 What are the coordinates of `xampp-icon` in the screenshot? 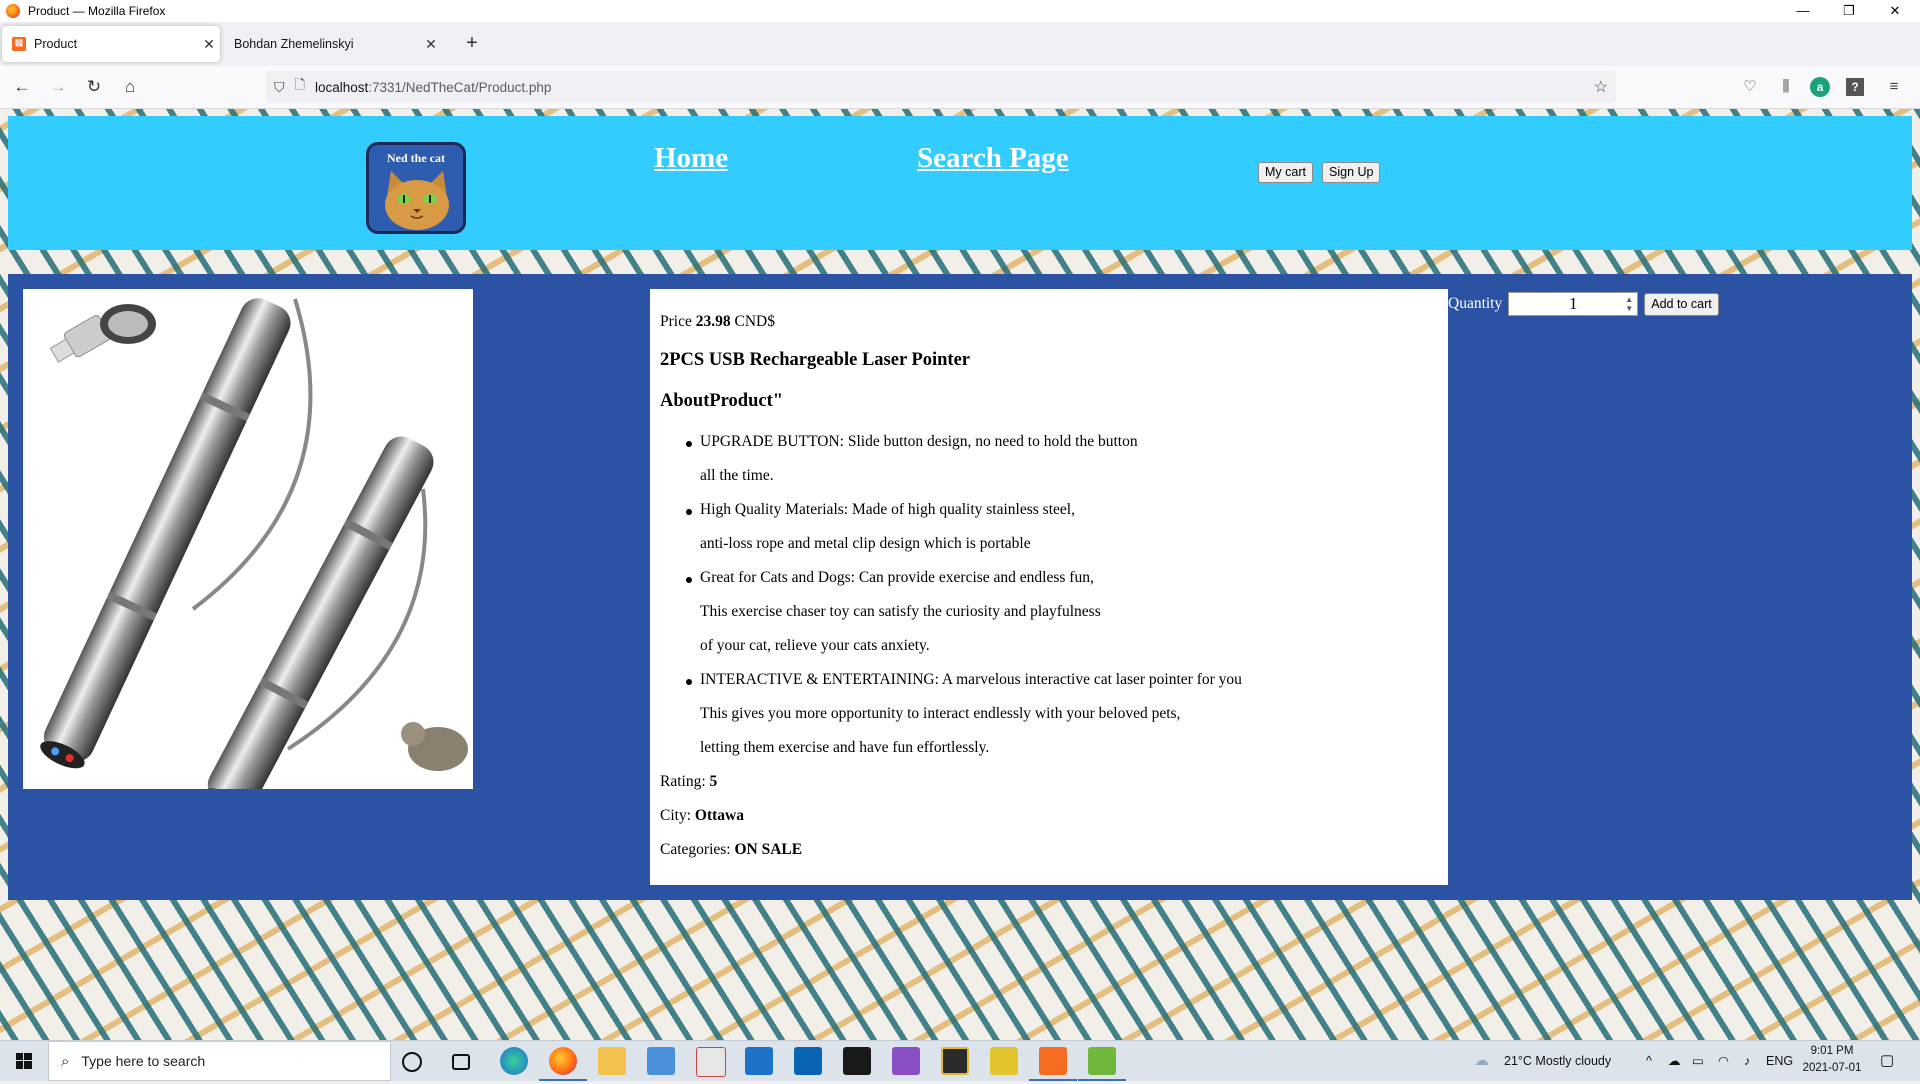 It's located at (1053, 1064).